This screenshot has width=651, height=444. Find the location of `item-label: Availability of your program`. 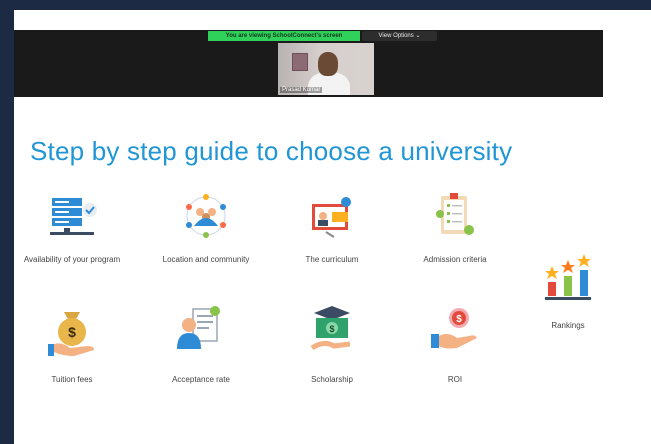

item-label: Availability of your program is located at coordinates (72, 259).